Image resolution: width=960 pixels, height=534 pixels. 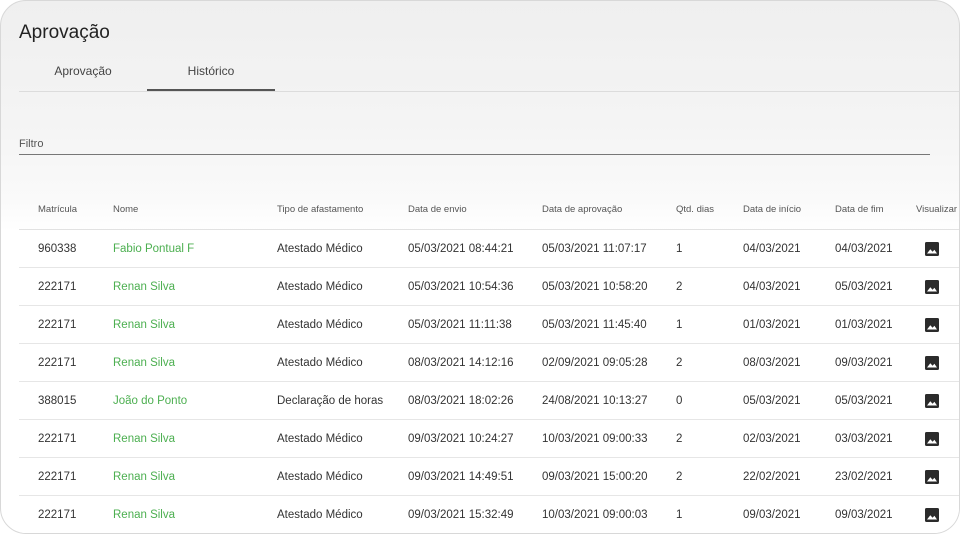 I want to click on cell-tipo: Declaração de horas, so click(x=342, y=400).